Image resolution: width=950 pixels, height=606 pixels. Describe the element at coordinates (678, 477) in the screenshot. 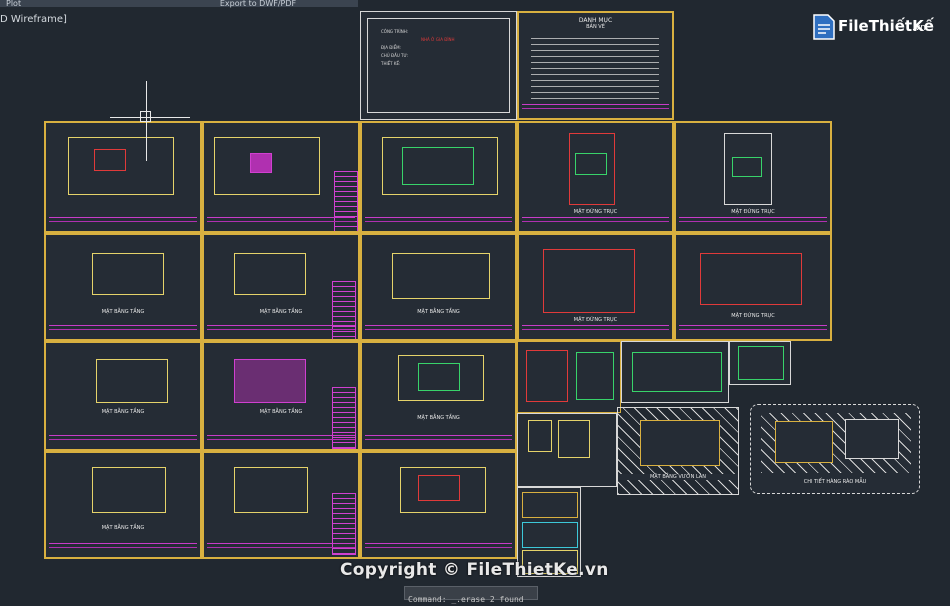

I see `drawing-label: MẶT BẰNG VƯỜN LAN` at that location.